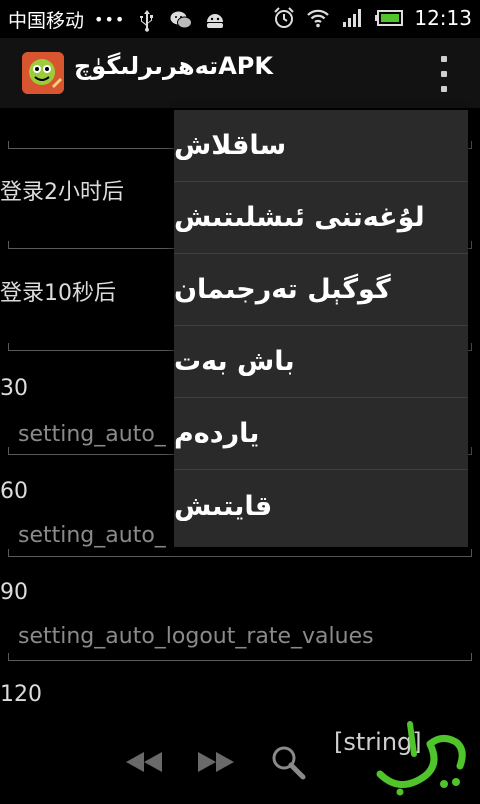 This screenshot has width=480, height=804. I want to click on rewind-icon, so click(144, 762).